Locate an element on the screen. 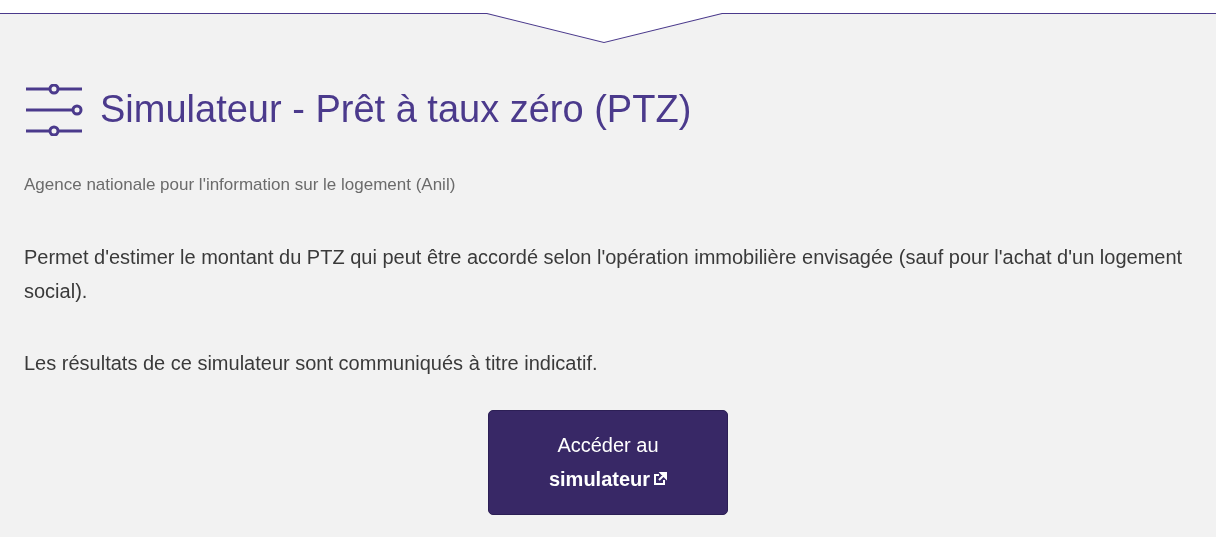 The image size is (1216, 537). description-text: Permet d'estimer le montant du PTZ qui peut être accordé selon l'opération immobilière envisagée (sauf pour l'achat d'un logement social). is located at coordinates (604, 274).